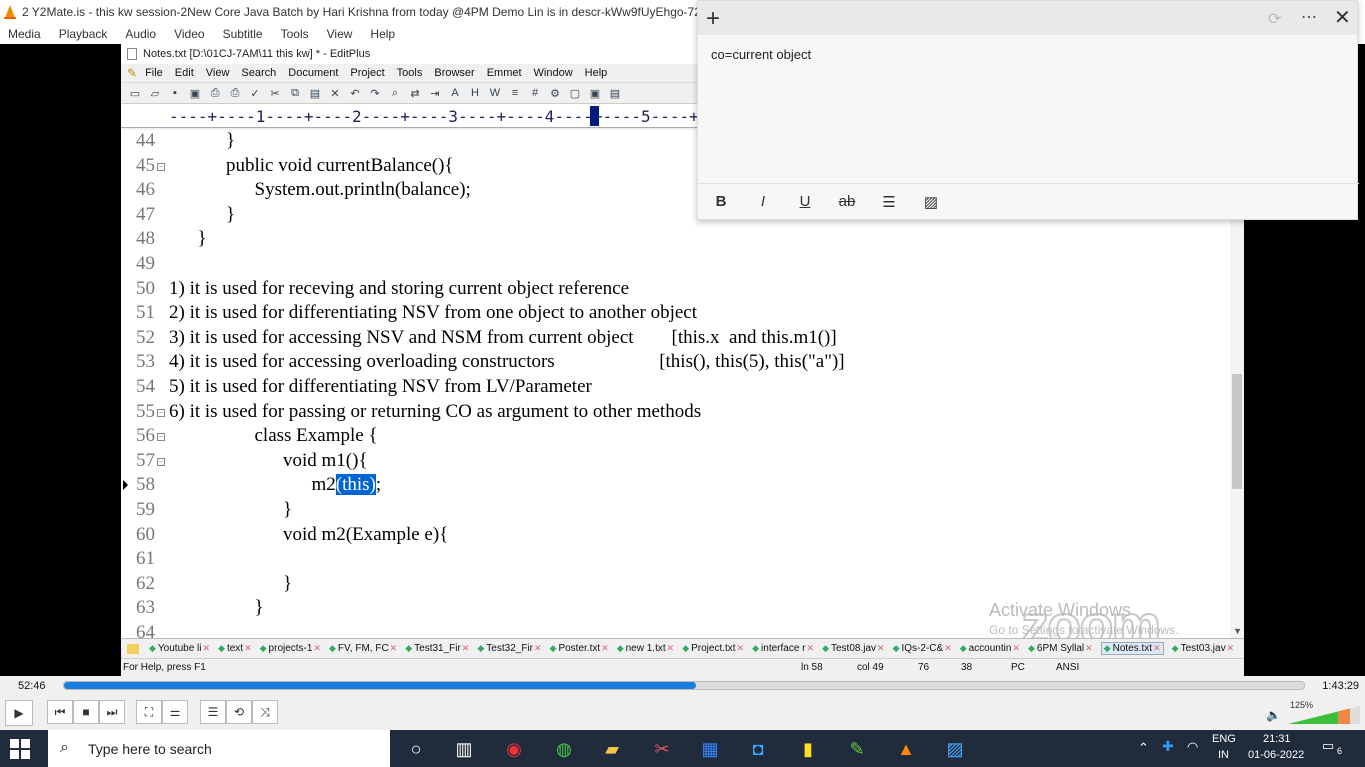 The height and width of the screenshot is (767, 1365). What do you see at coordinates (437, 648) in the screenshot?
I see `document-tab: ◆ Test31_Fir ✕` at bounding box center [437, 648].